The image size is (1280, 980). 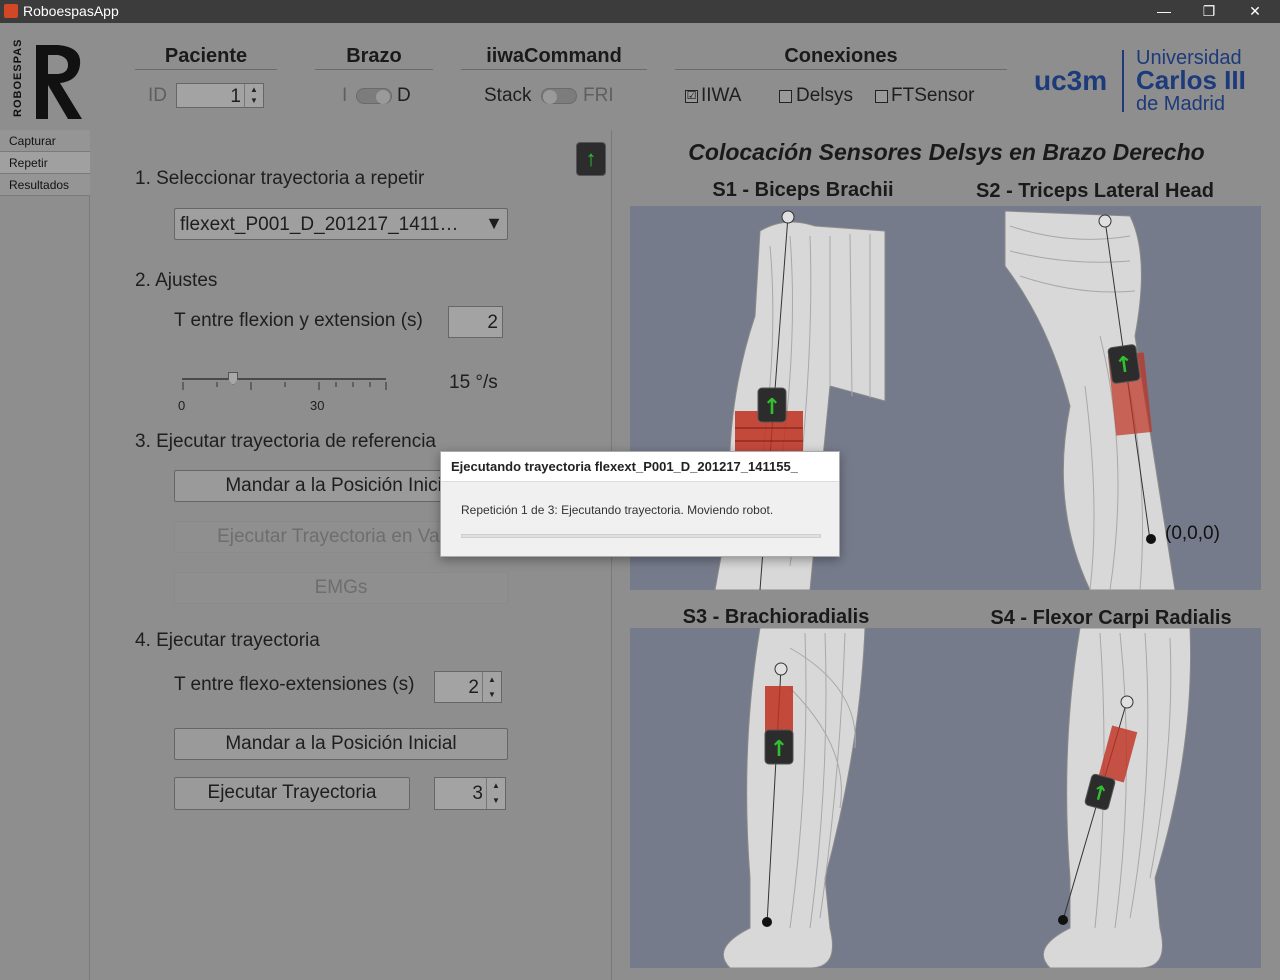 I want to click on s1-title: S1 - Biceps Brachii, so click(x=803, y=190).